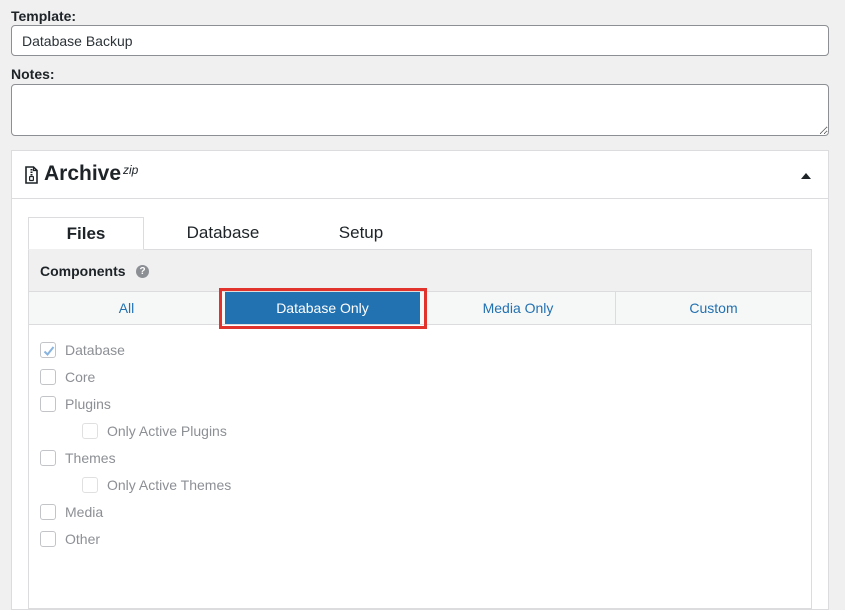  What do you see at coordinates (223, 233) in the screenshot?
I see `tab-database: Database` at bounding box center [223, 233].